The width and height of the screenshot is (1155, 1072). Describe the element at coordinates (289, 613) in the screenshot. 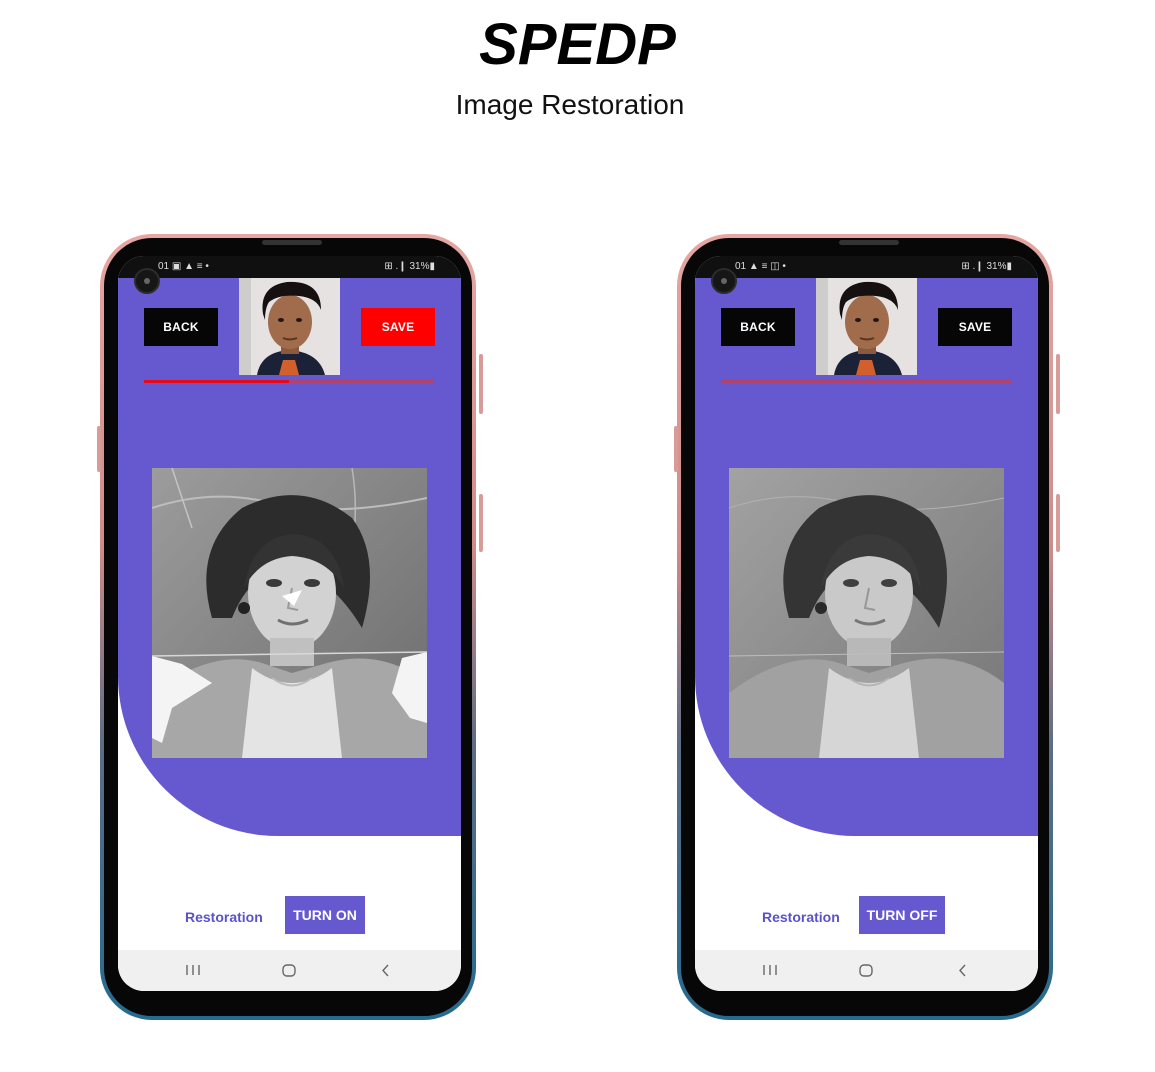

I see `photo-damaged` at that location.